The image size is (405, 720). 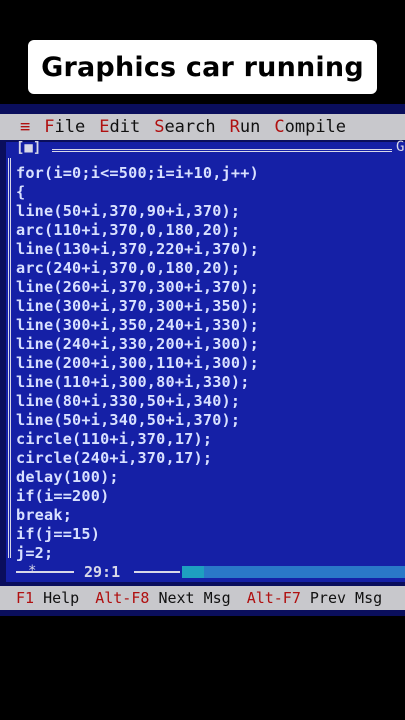 I want to click on menu-compile-label: ompile, so click(x=315, y=127).